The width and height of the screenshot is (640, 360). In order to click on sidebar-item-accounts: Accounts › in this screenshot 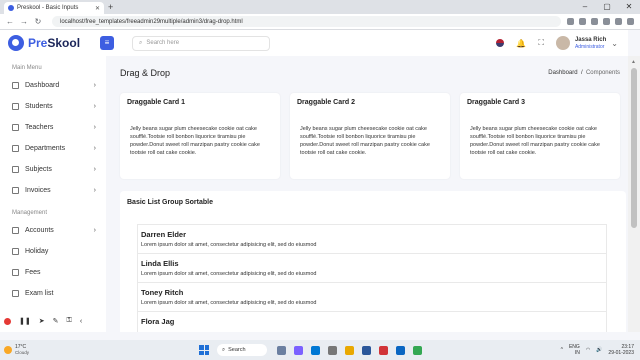, I will do `click(53, 230)`.